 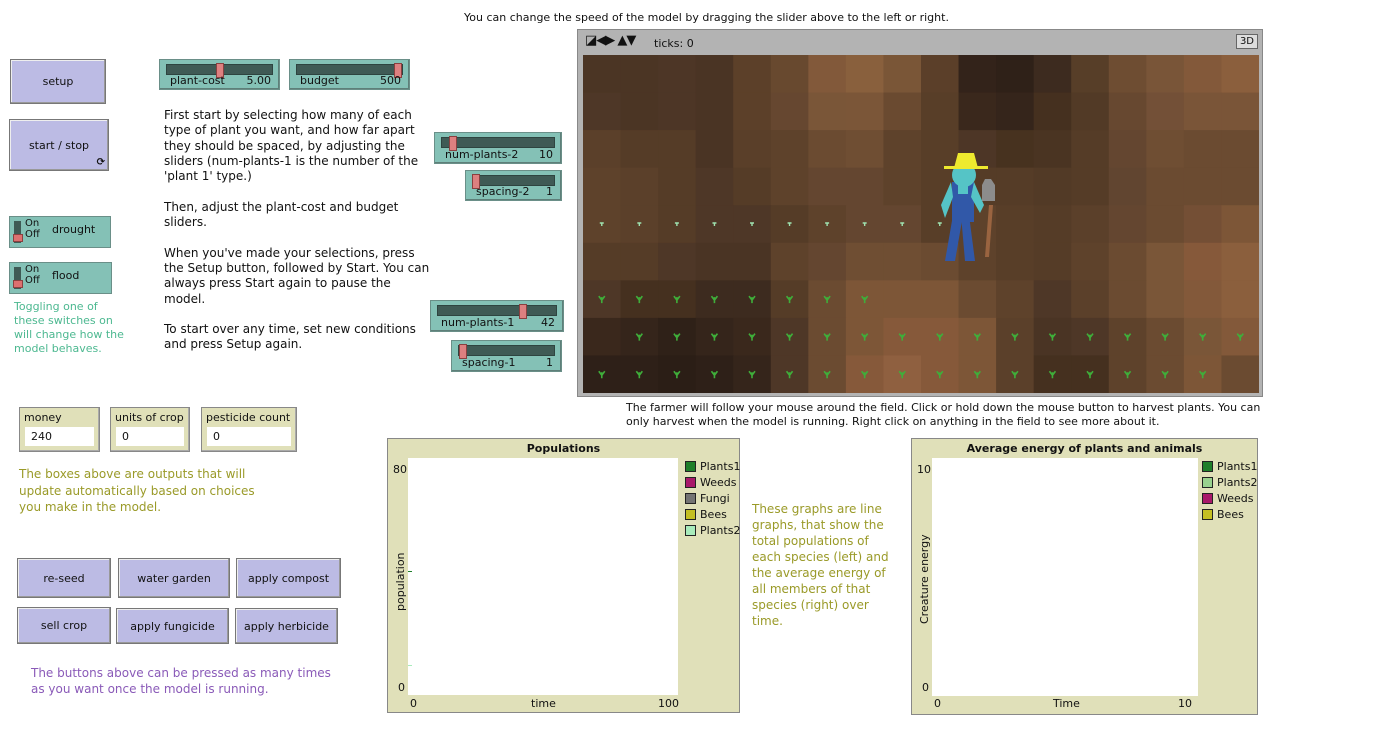 What do you see at coordinates (1246, 41) in the screenshot?
I see `3d-button: 3D` at bounding box center [1246, 41].